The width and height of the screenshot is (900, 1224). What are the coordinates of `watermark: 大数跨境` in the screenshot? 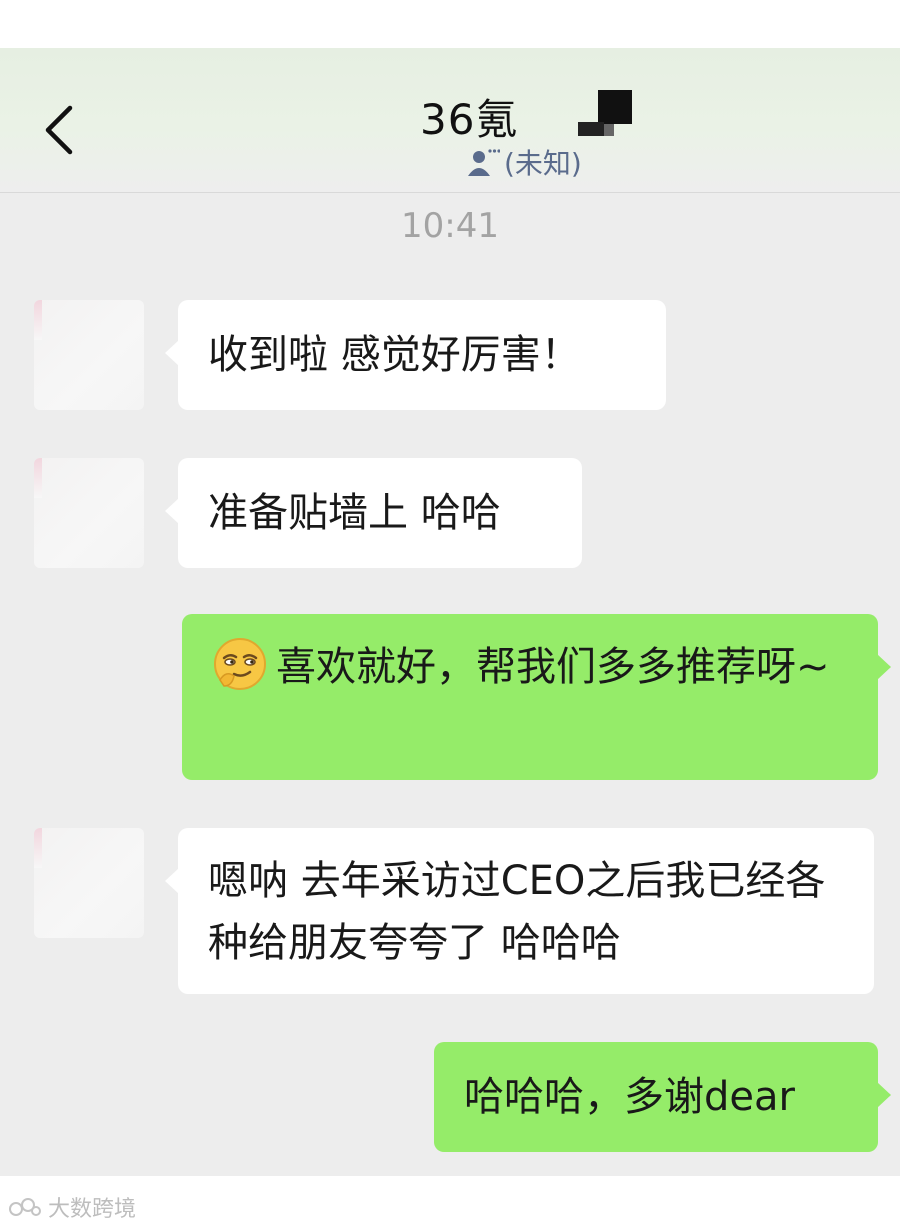 It's located at (72, 1207).